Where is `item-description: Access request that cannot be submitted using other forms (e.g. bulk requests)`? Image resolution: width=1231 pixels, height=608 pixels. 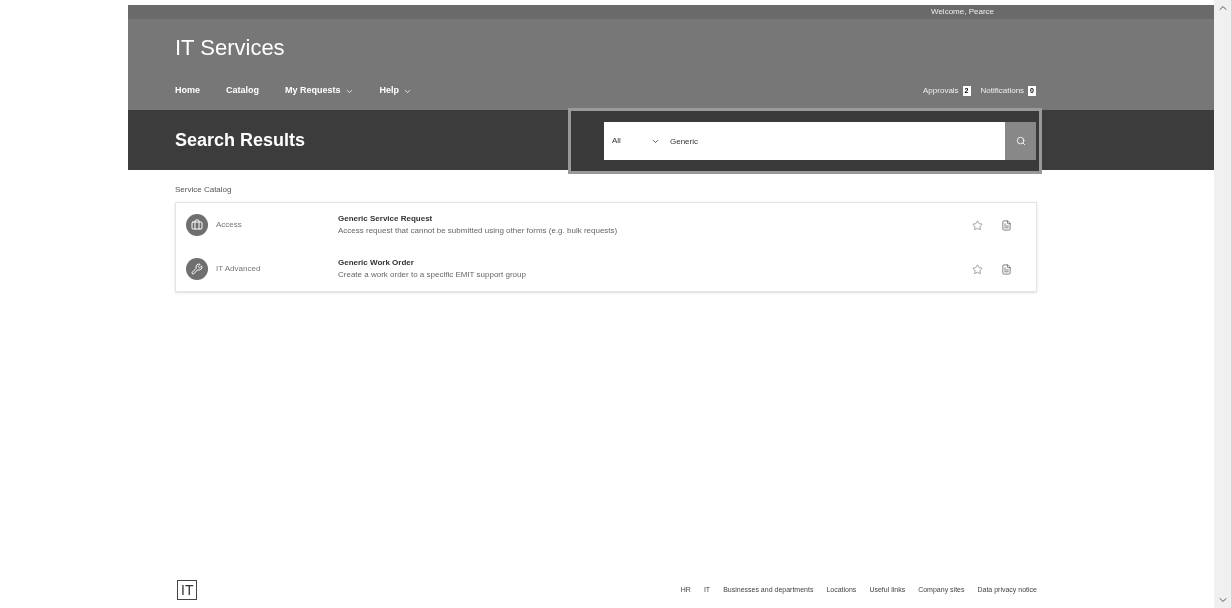 item-description: Access request that cannot be submitted using other forms (e.g. bulk requests) is located at coordinates (478, 231).